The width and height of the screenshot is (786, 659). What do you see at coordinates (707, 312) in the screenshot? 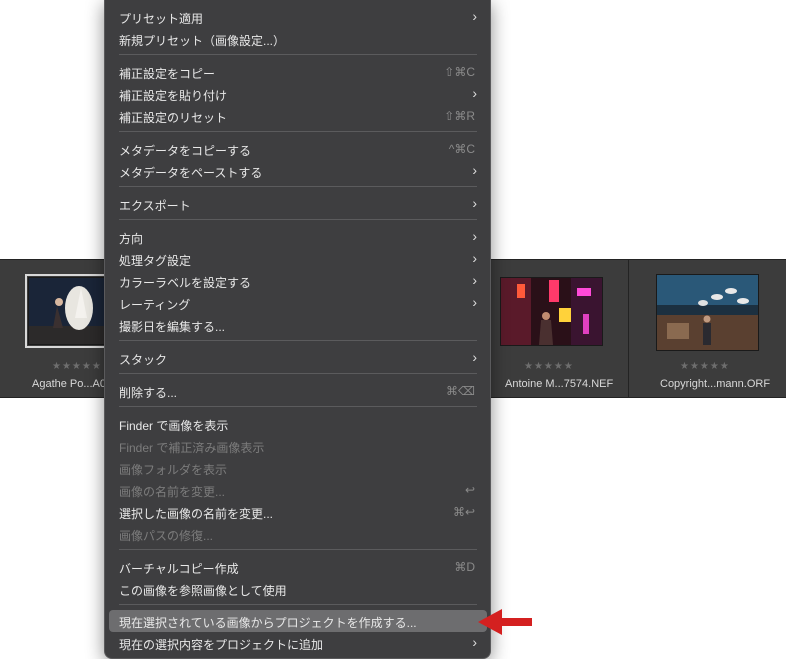
I see `thumbnail-hat-shop` at bounding box center [707, 312].